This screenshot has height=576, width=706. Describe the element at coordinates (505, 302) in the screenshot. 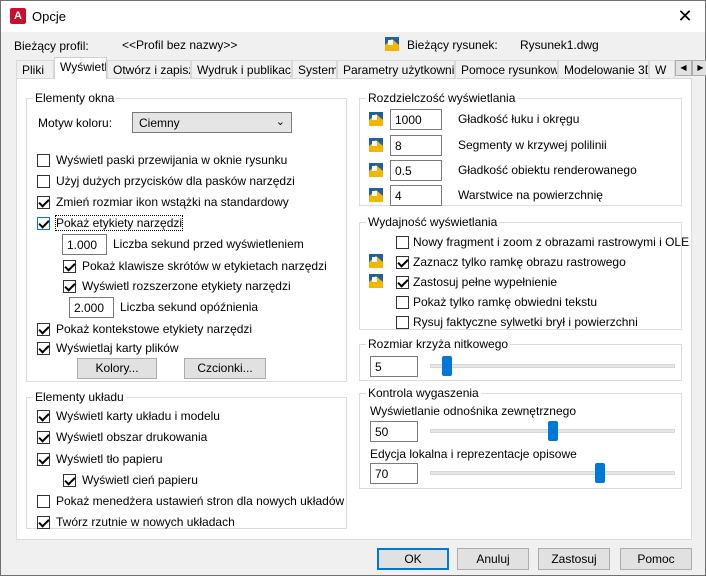

I see `checkbox-text-frame-label: Pokaż tylko ramkę obwiedni tekstu` at that location.